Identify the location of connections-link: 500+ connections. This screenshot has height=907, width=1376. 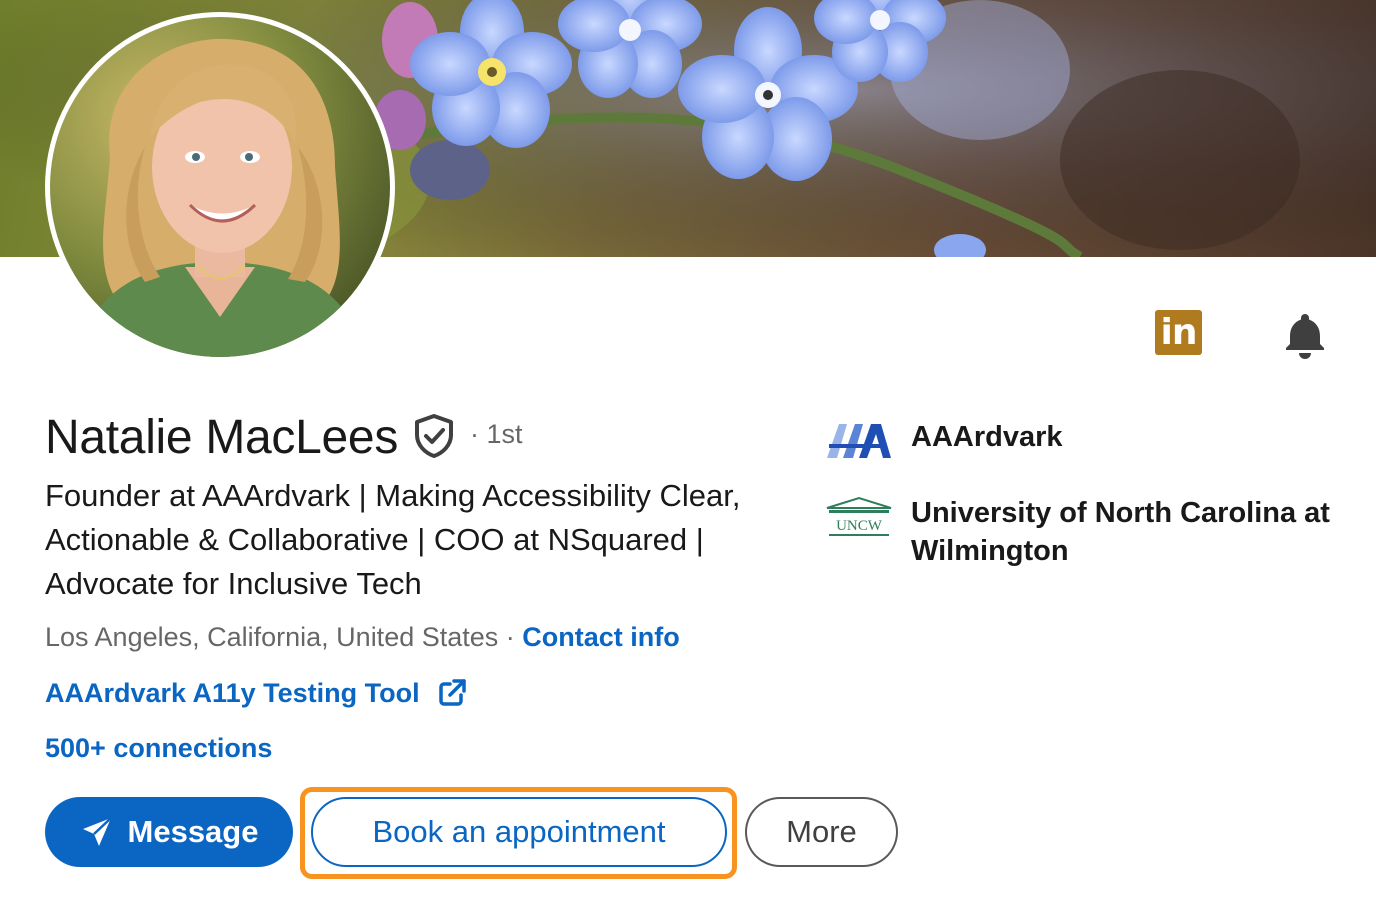
(158, 748).